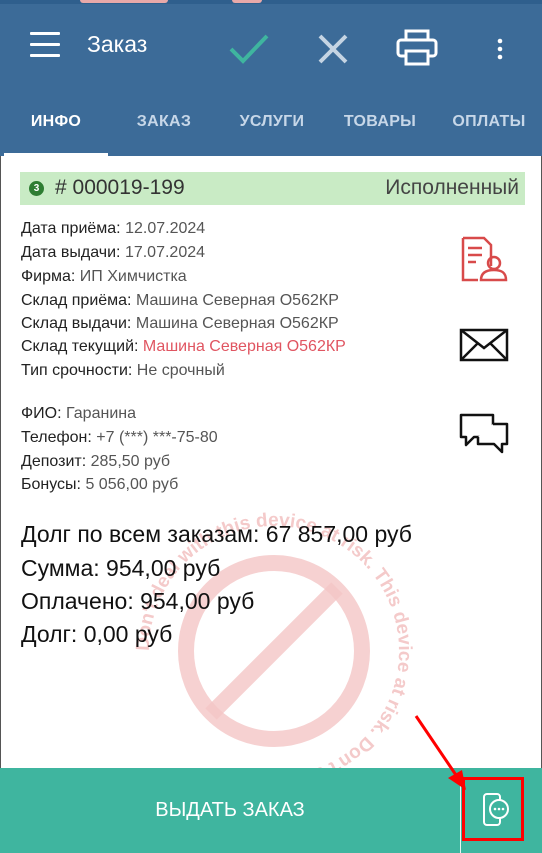 This screenshot has width=542, height=853. Describe the element at coordinates (496, 809) in the screenshot. I see `phone-chat-icon` at that location.